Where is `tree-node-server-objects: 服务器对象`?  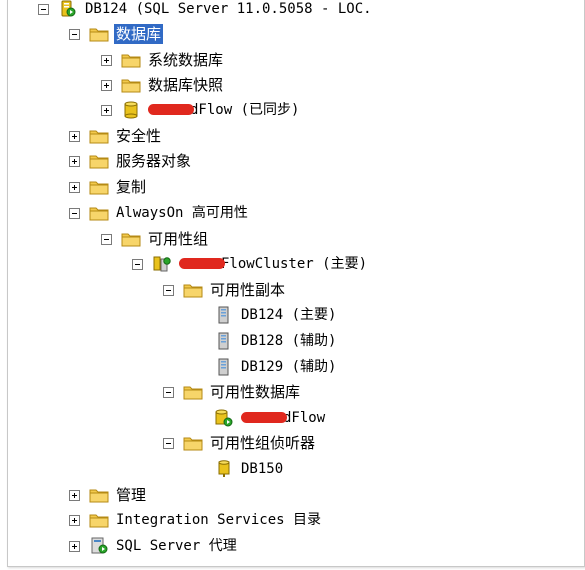
tree-node-server-objects: 服务器对象 is located at coordinates (131, 161).